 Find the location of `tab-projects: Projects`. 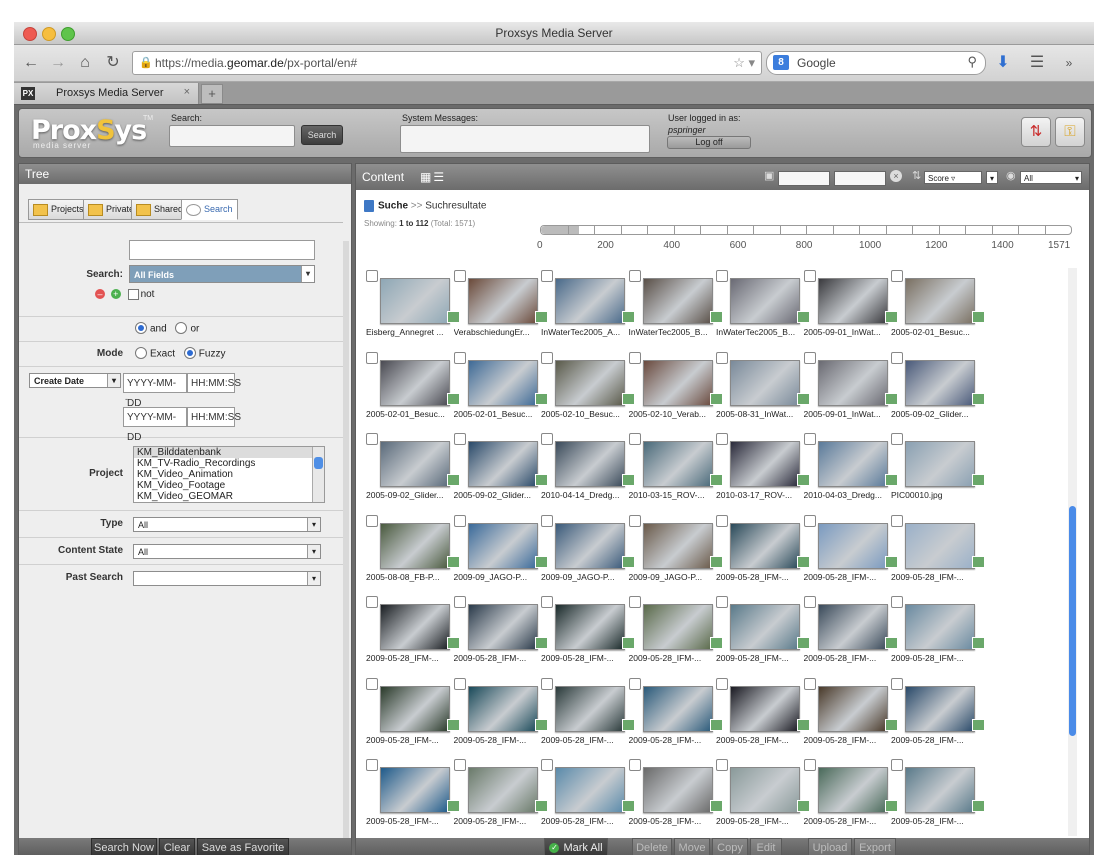

tab-projects: Projects is located at coordinates (58, 209).